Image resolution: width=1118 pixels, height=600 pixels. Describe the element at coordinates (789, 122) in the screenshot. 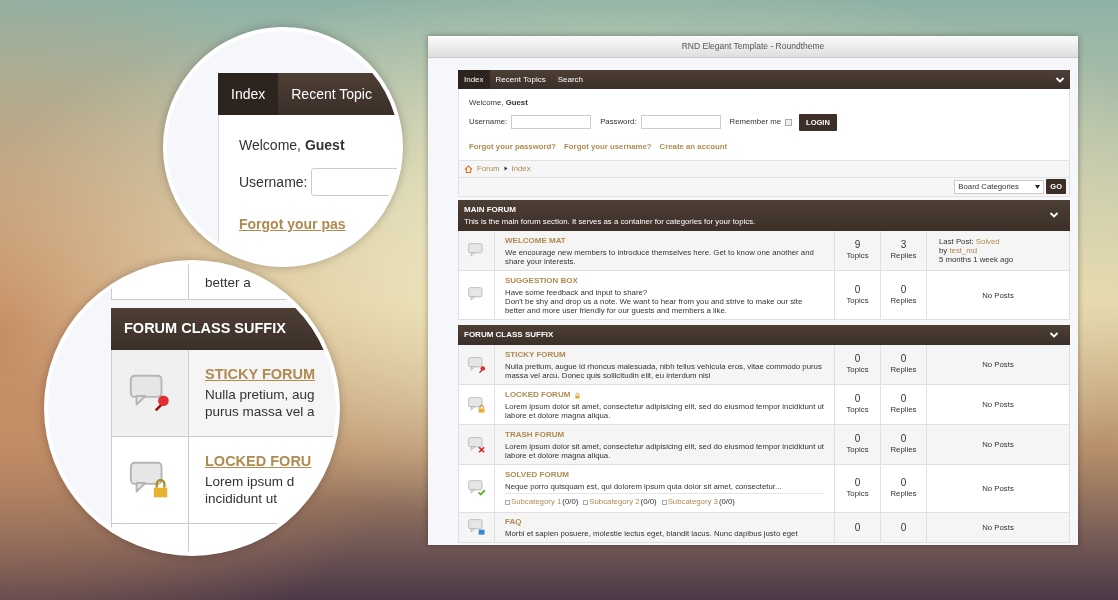

I see `remember-checkbox` at that location.